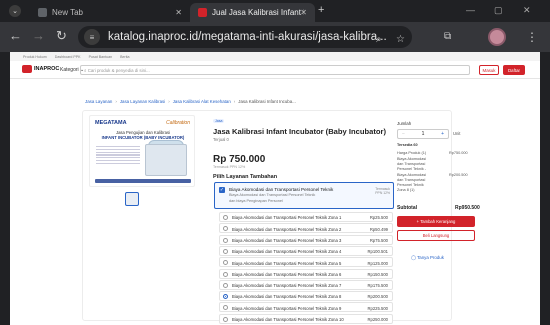 The width and height of the screenshot is (550, 325). I want to click on chrome-icon, so click(42, 12).